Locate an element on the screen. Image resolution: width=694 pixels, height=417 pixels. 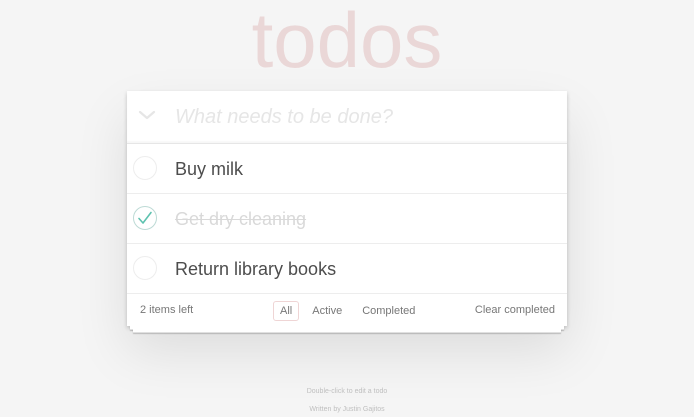
filters: All Active Completed is located at coordinates (347, 311).